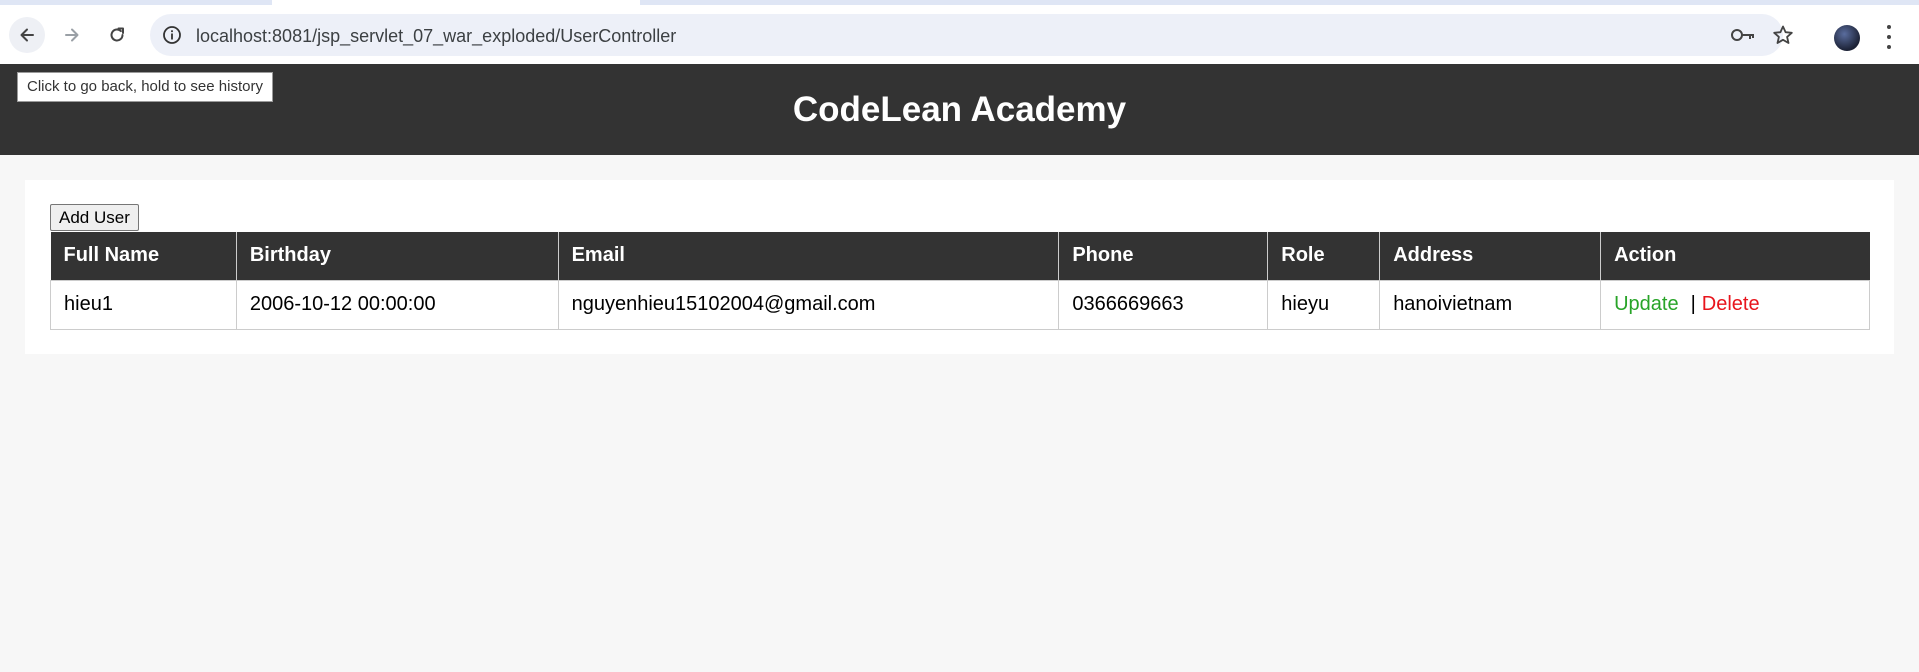  I want to click on back-button, so click(27, 35).